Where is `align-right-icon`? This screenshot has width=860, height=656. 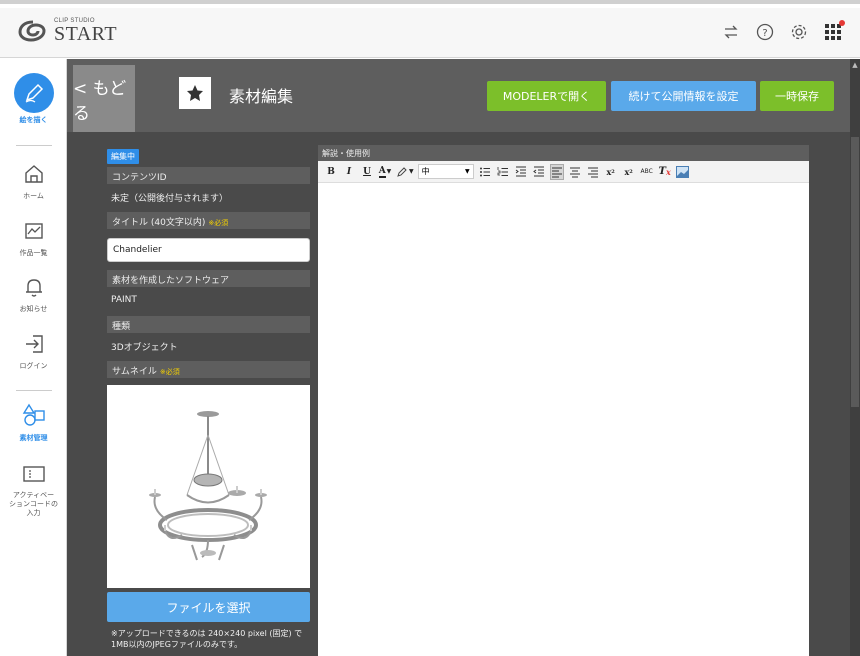
align-right-icon is located at coordinates (593, 172).